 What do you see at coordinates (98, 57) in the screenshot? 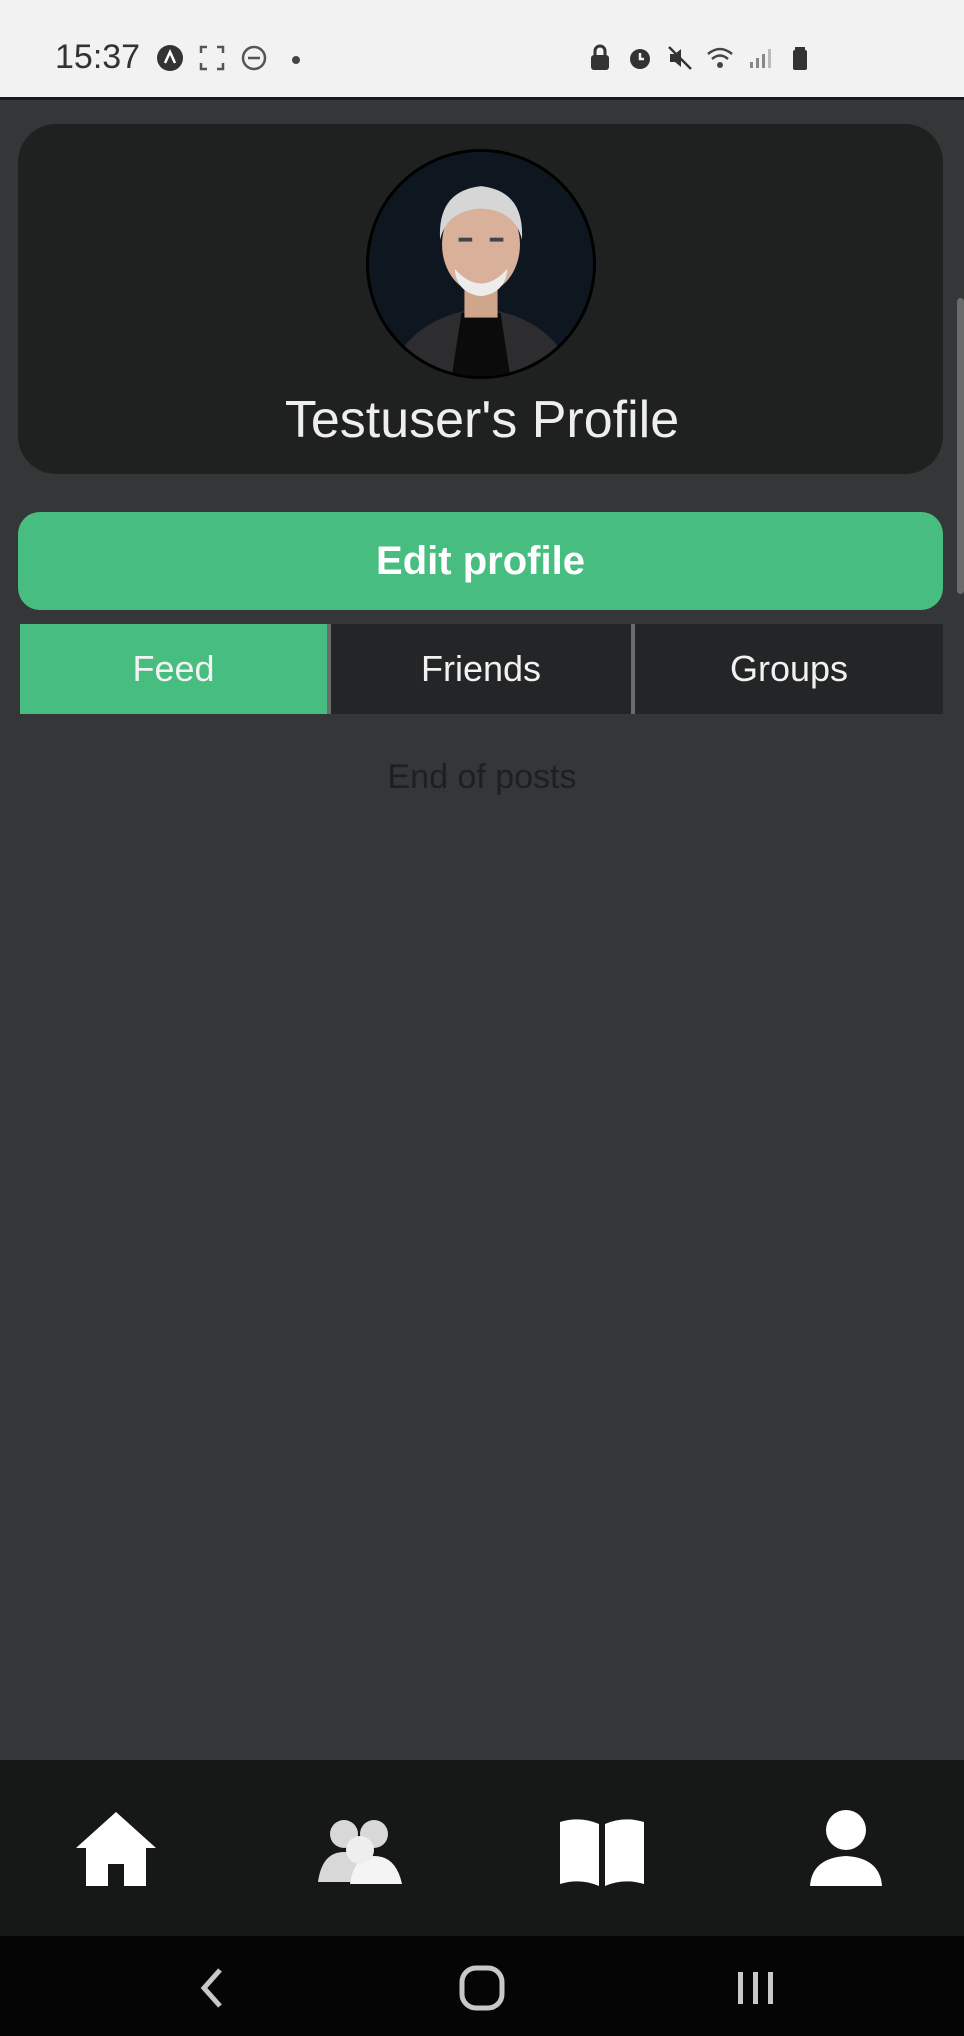
I see `status-time: 15:37` at bounding box center [98, 57].